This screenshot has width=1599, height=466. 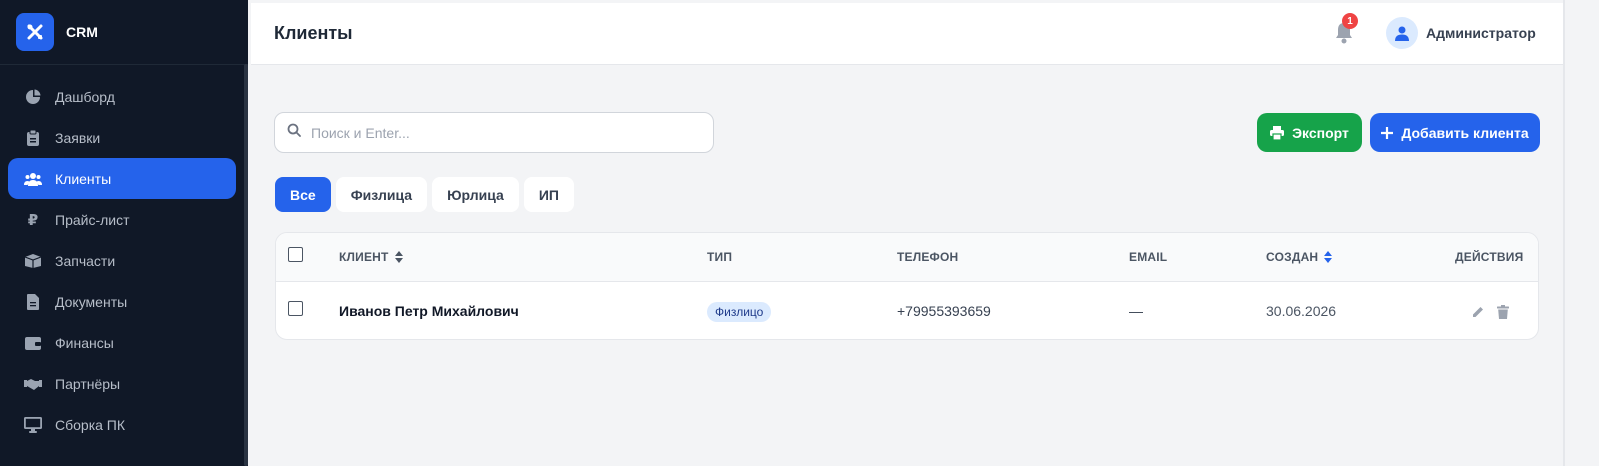 I want to click on tab-legal-entities: Юрлица, so click(x=475, y=194).